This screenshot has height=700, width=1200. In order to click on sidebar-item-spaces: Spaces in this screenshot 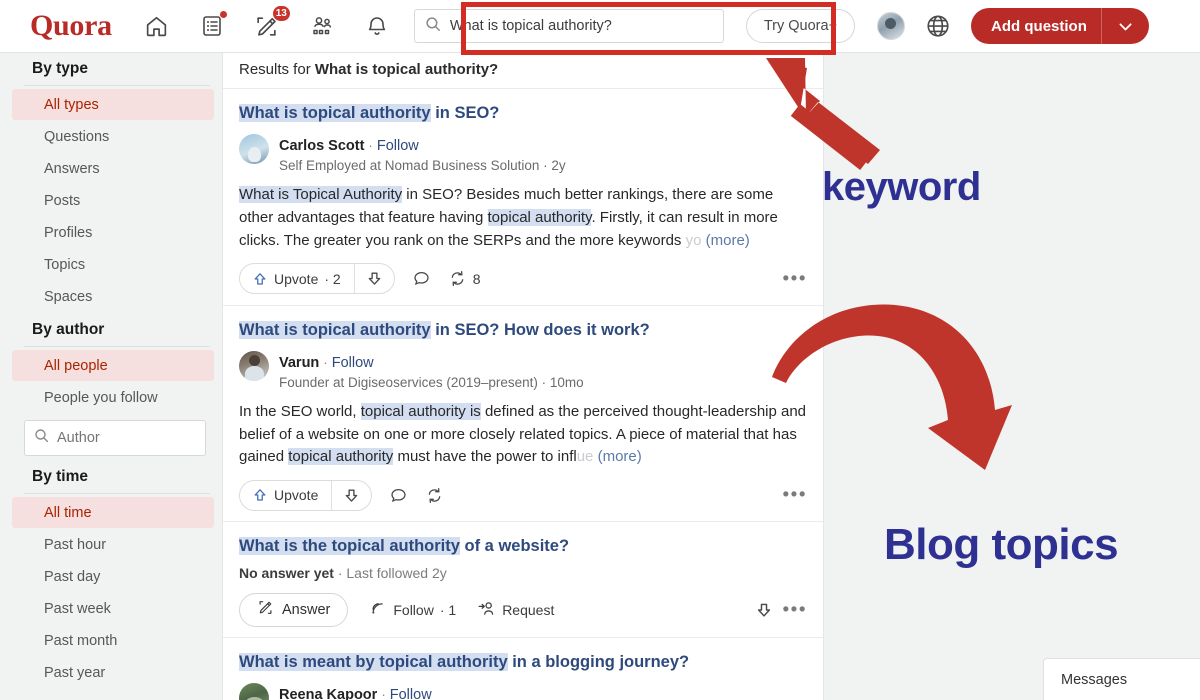, I will do `click(113, 296)`.